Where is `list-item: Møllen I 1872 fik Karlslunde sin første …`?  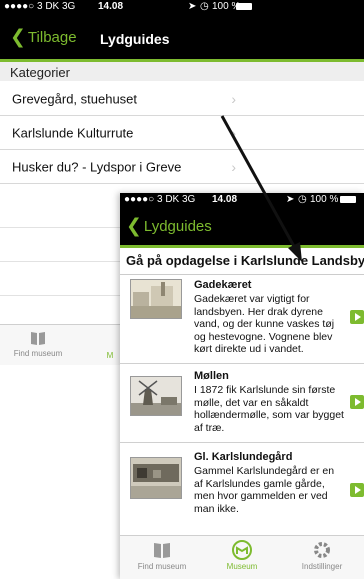
list-item: Møllen I 1872 fik Karlslunde sin første … is located at coordinates (242, 403).